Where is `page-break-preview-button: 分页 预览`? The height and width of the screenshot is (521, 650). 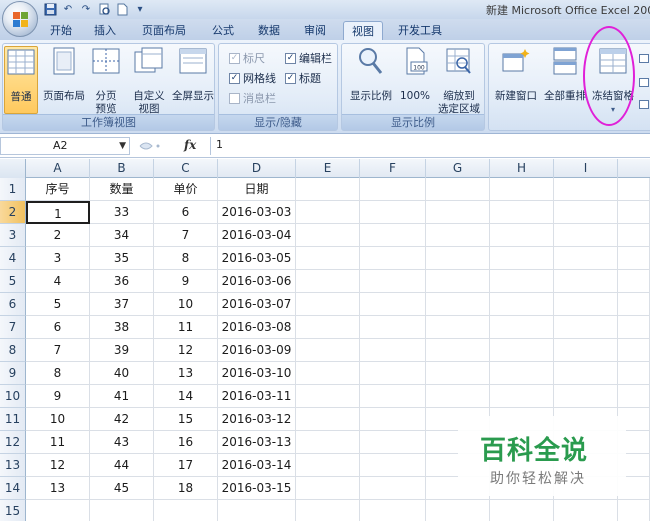
page-break-preview-button: 分页 预览 is located at coordinates (106, 81).